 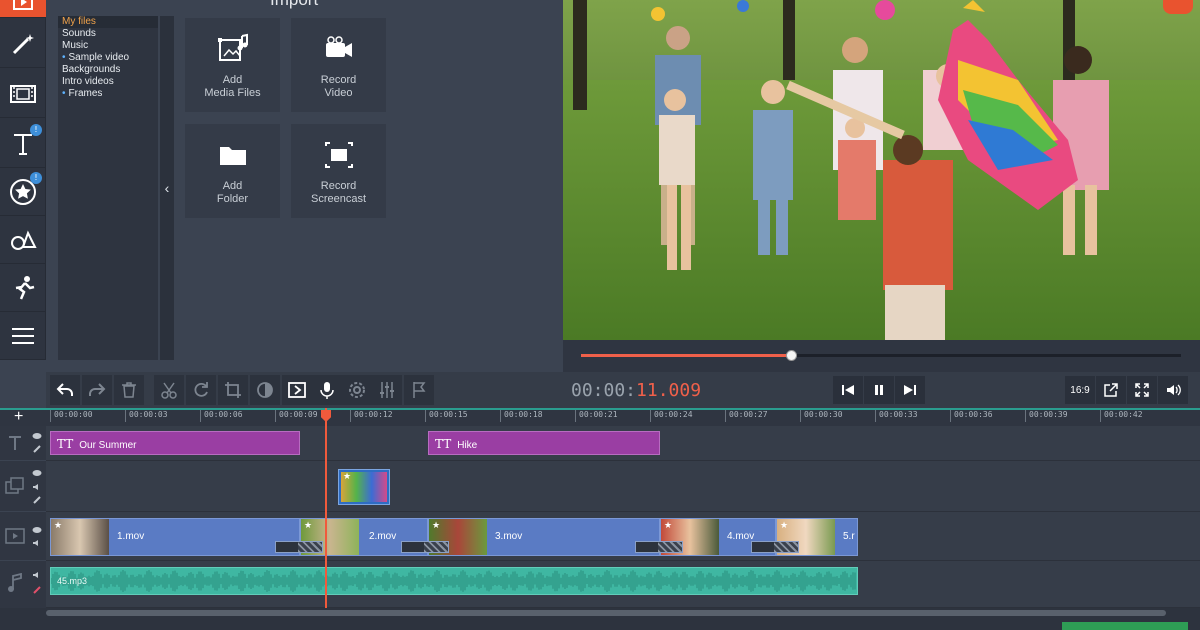 What do you see at coordinates (879, 390) in the screenshot?
I see `pause-button` at bounding box center [879, 390].